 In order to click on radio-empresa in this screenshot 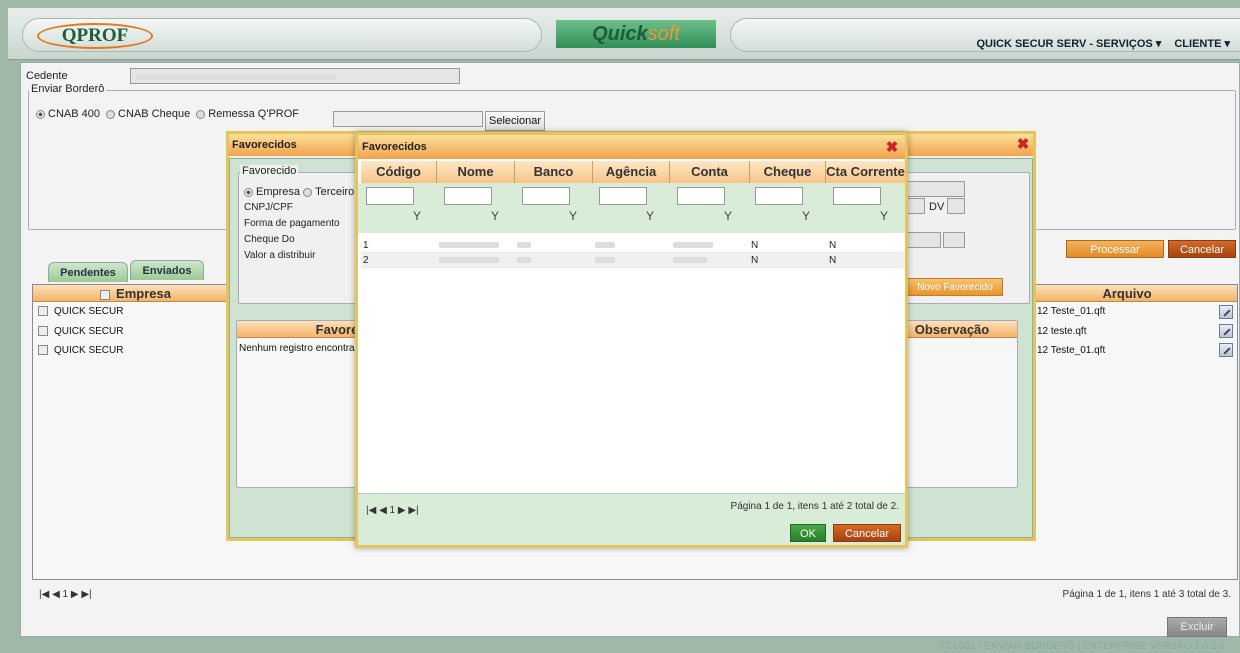, I will do `click(248, 192)`.